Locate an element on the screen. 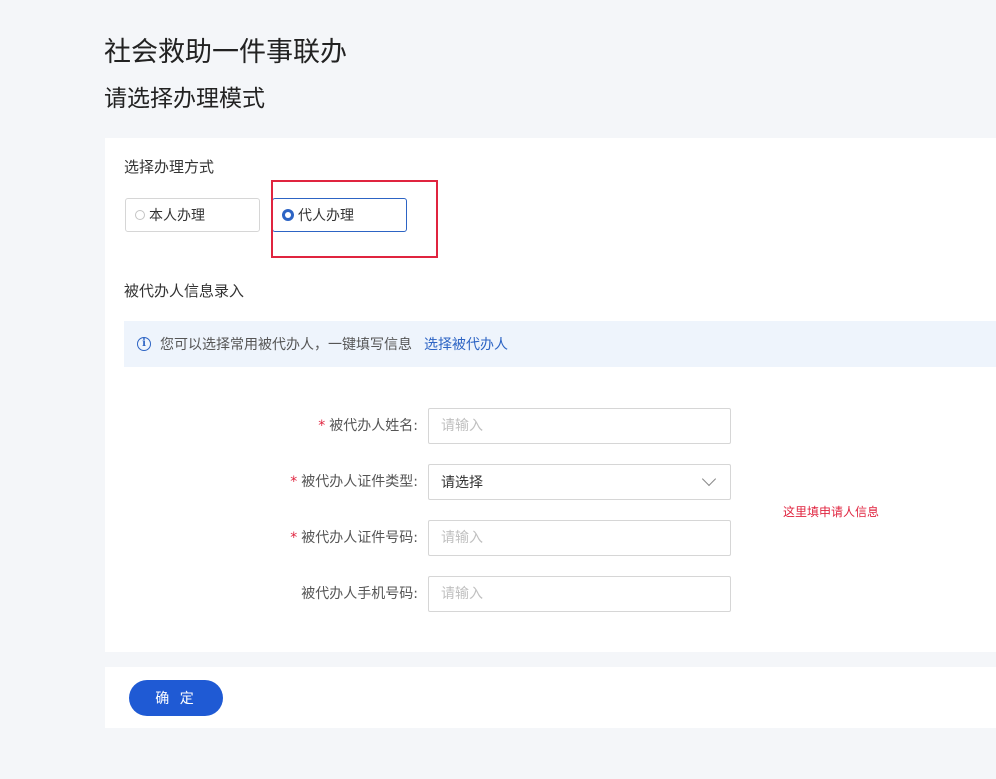 This screenshot has height=779, width=996. form-row-name: * 被代办人姓名: is located at coordinates (550, 426).